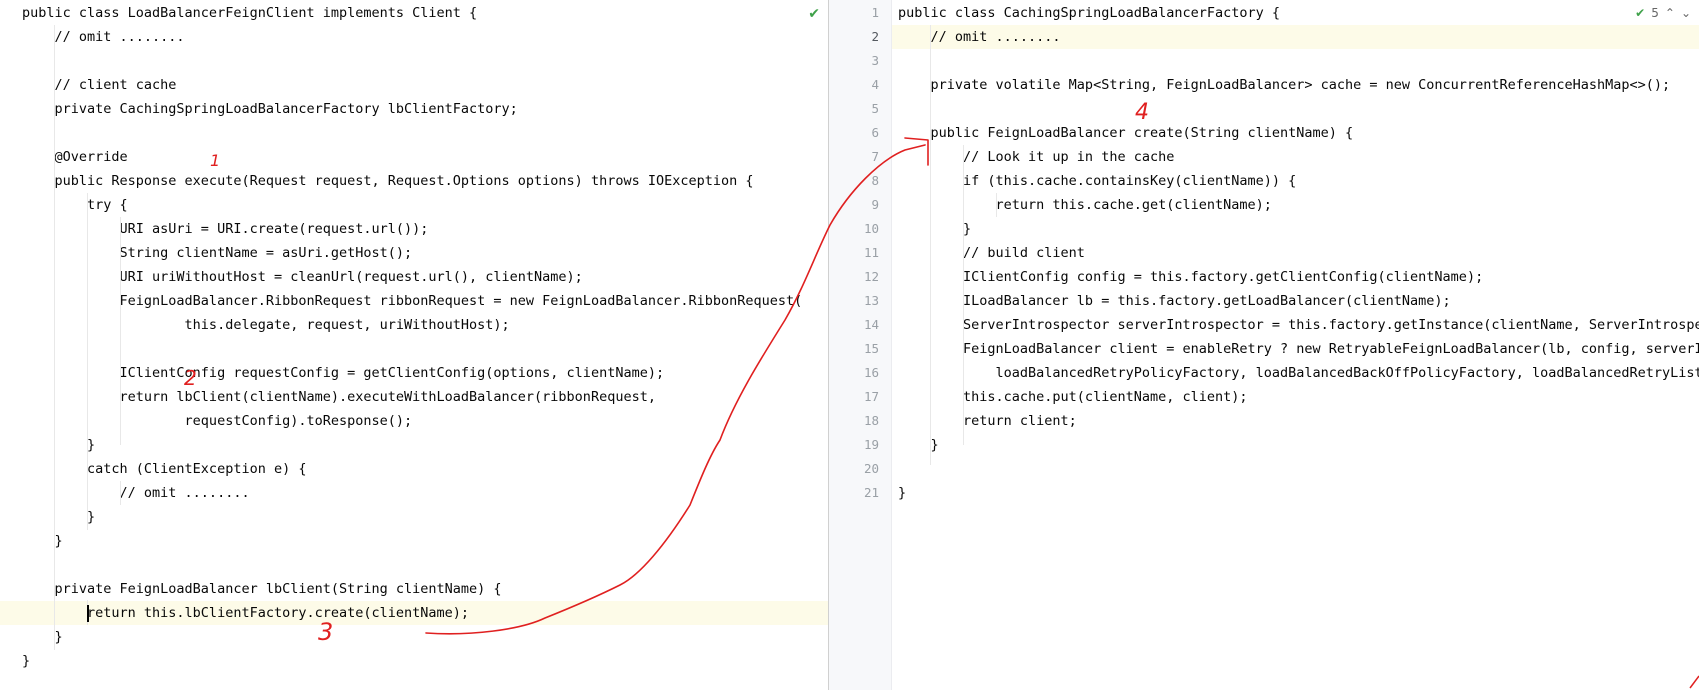  What do you see at coordinates (871, 492) in the screenshot?
I see `line-number: 21` at bounding box center [871, 492].